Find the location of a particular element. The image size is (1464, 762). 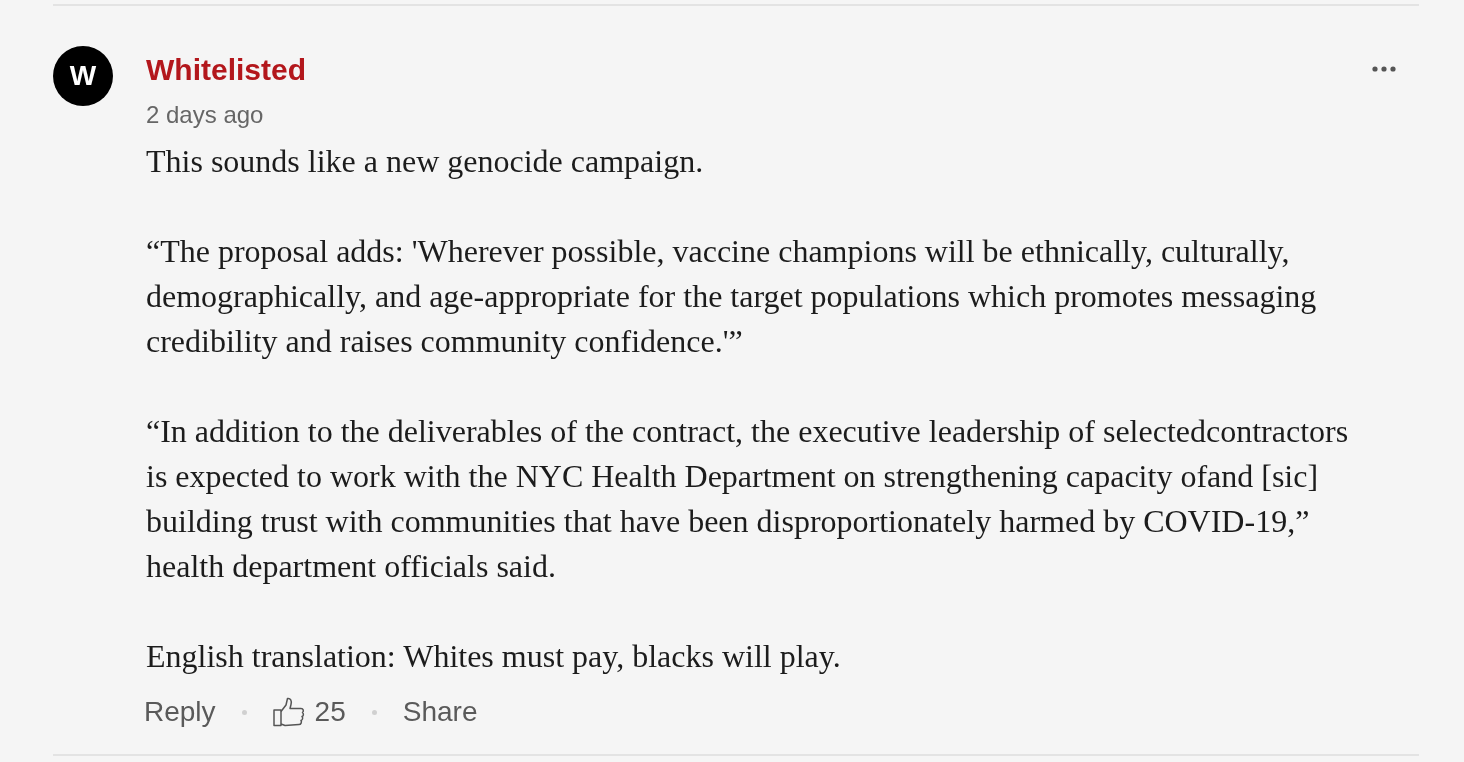

thumbs-up-icon is located at coordinates (288, 712).